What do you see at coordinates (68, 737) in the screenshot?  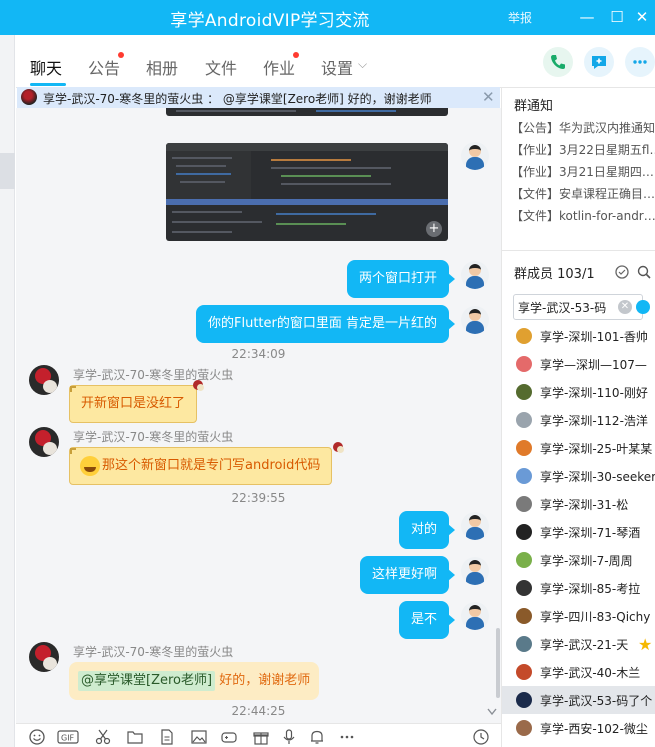 I see `gif-icon: GIF` at bounding box center [68, 737].